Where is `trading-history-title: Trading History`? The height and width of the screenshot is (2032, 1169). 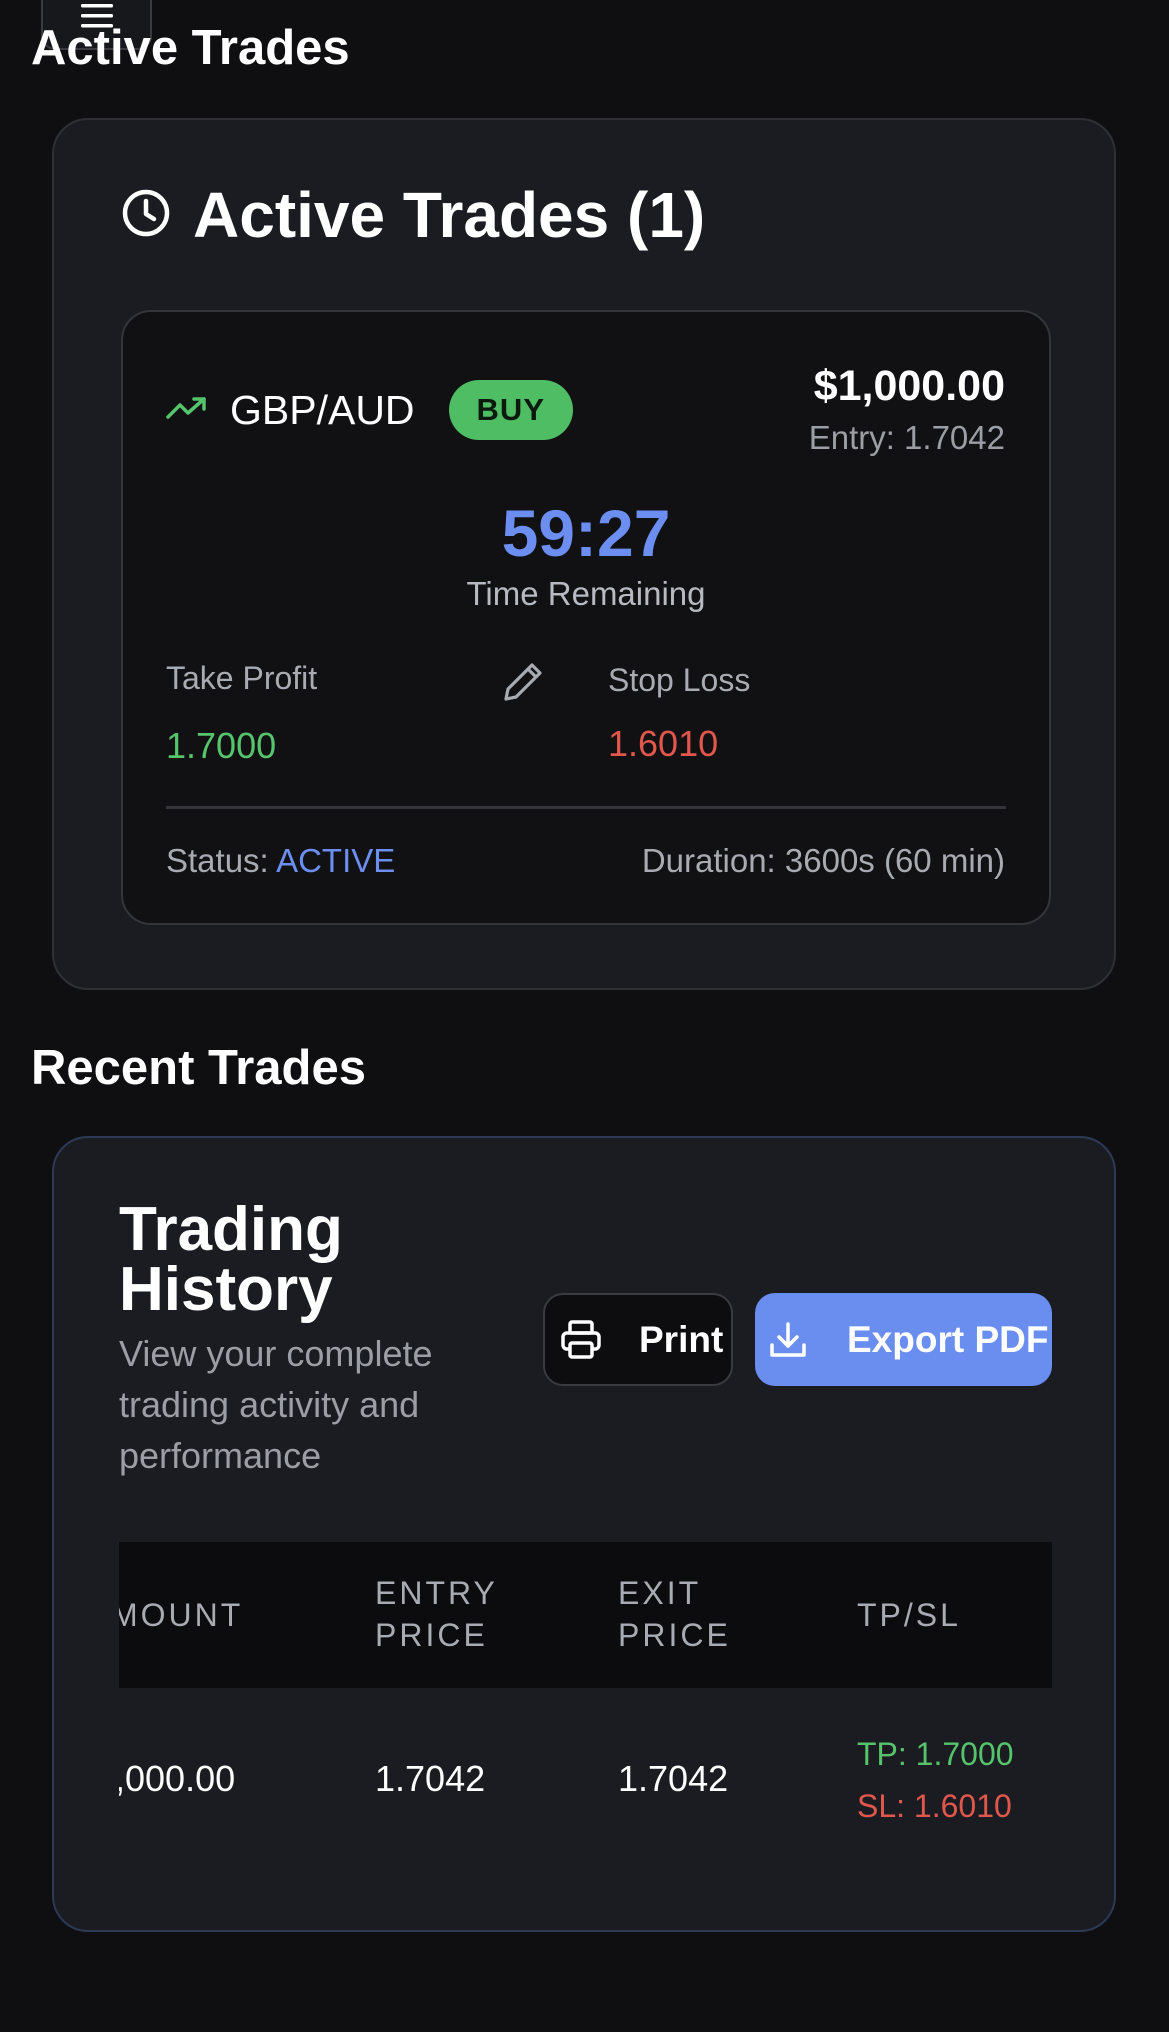 trading-history-title: Trading History is located at coordinates (231, 1259).